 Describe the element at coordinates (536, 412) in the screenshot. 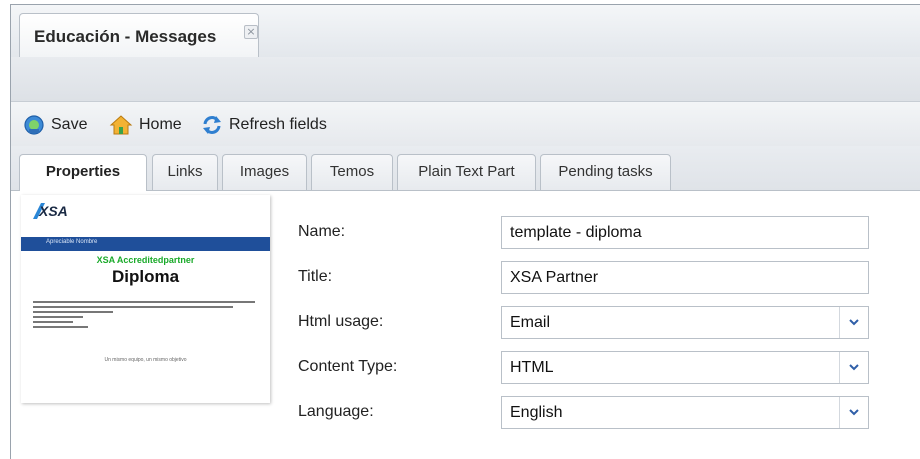

I see `language-value: English` at that location.